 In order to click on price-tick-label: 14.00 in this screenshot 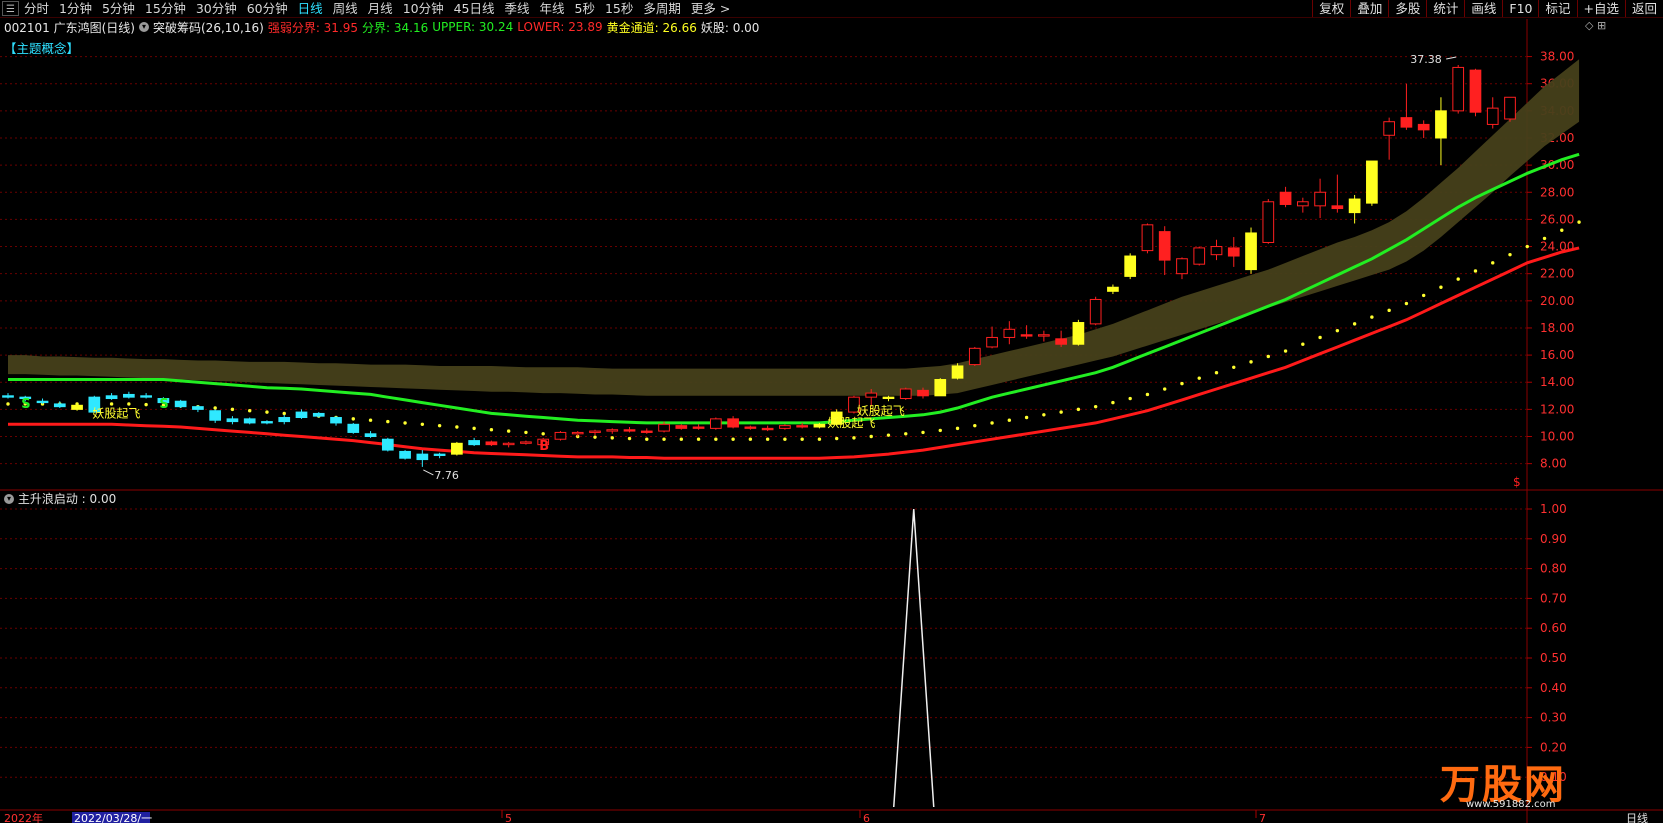, I will do `click(1557, 382)`.